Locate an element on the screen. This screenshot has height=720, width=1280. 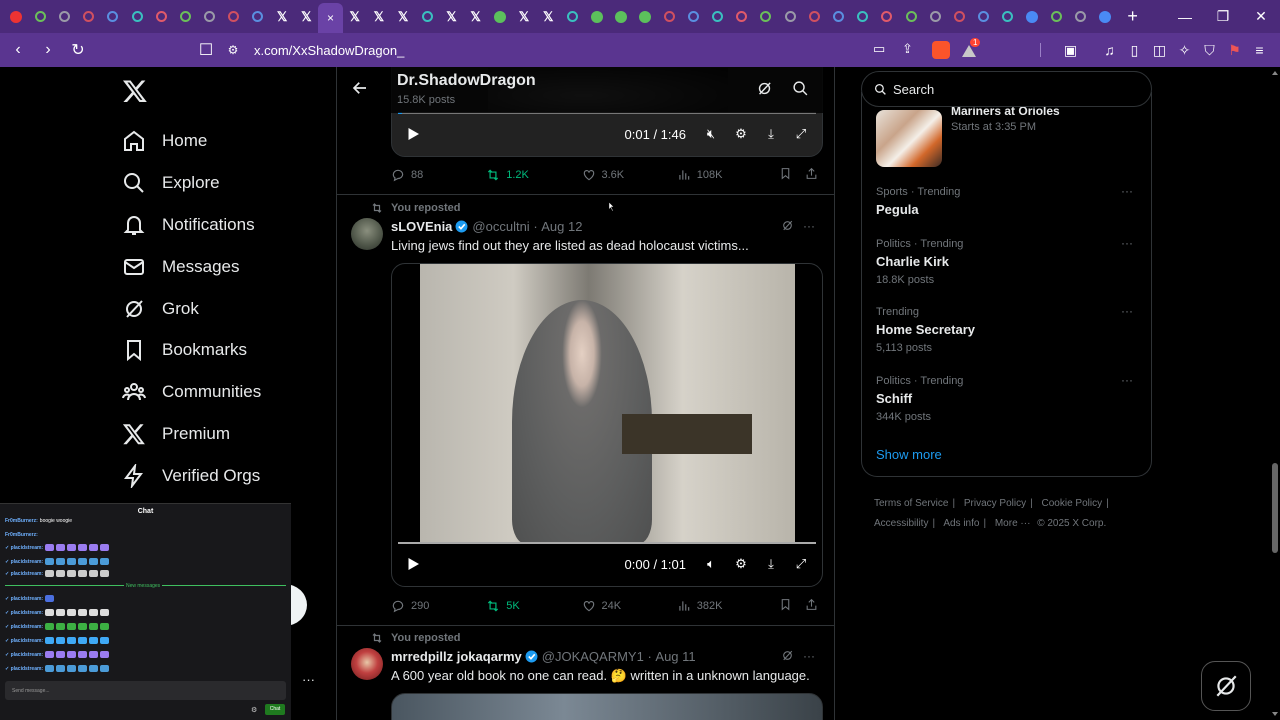
tweet-date: Aug 11 is located at coordinates (675, 656).